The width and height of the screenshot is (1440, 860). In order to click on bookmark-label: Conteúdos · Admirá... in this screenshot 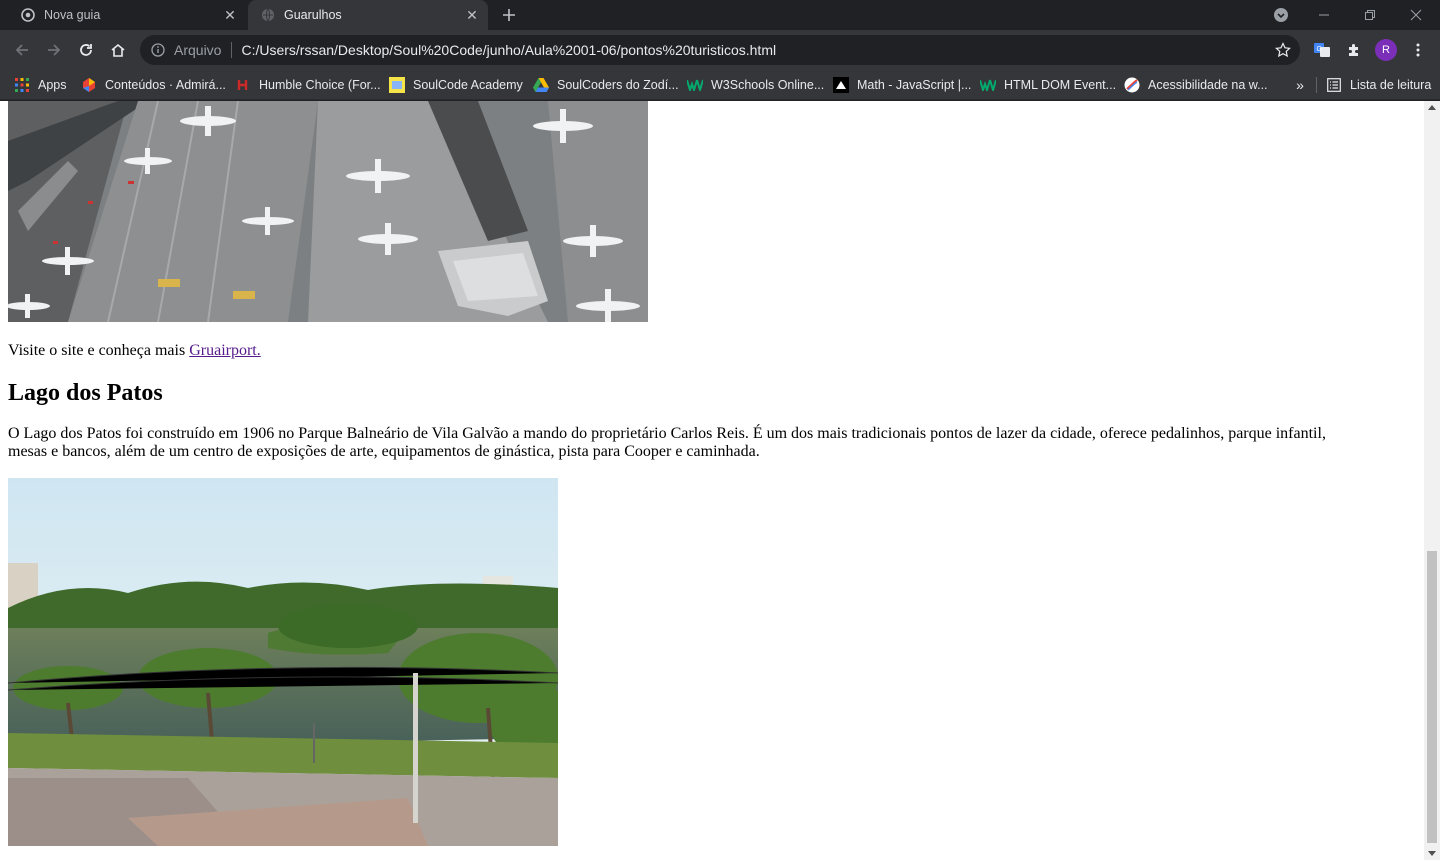, I will do `click(165, 85)`.